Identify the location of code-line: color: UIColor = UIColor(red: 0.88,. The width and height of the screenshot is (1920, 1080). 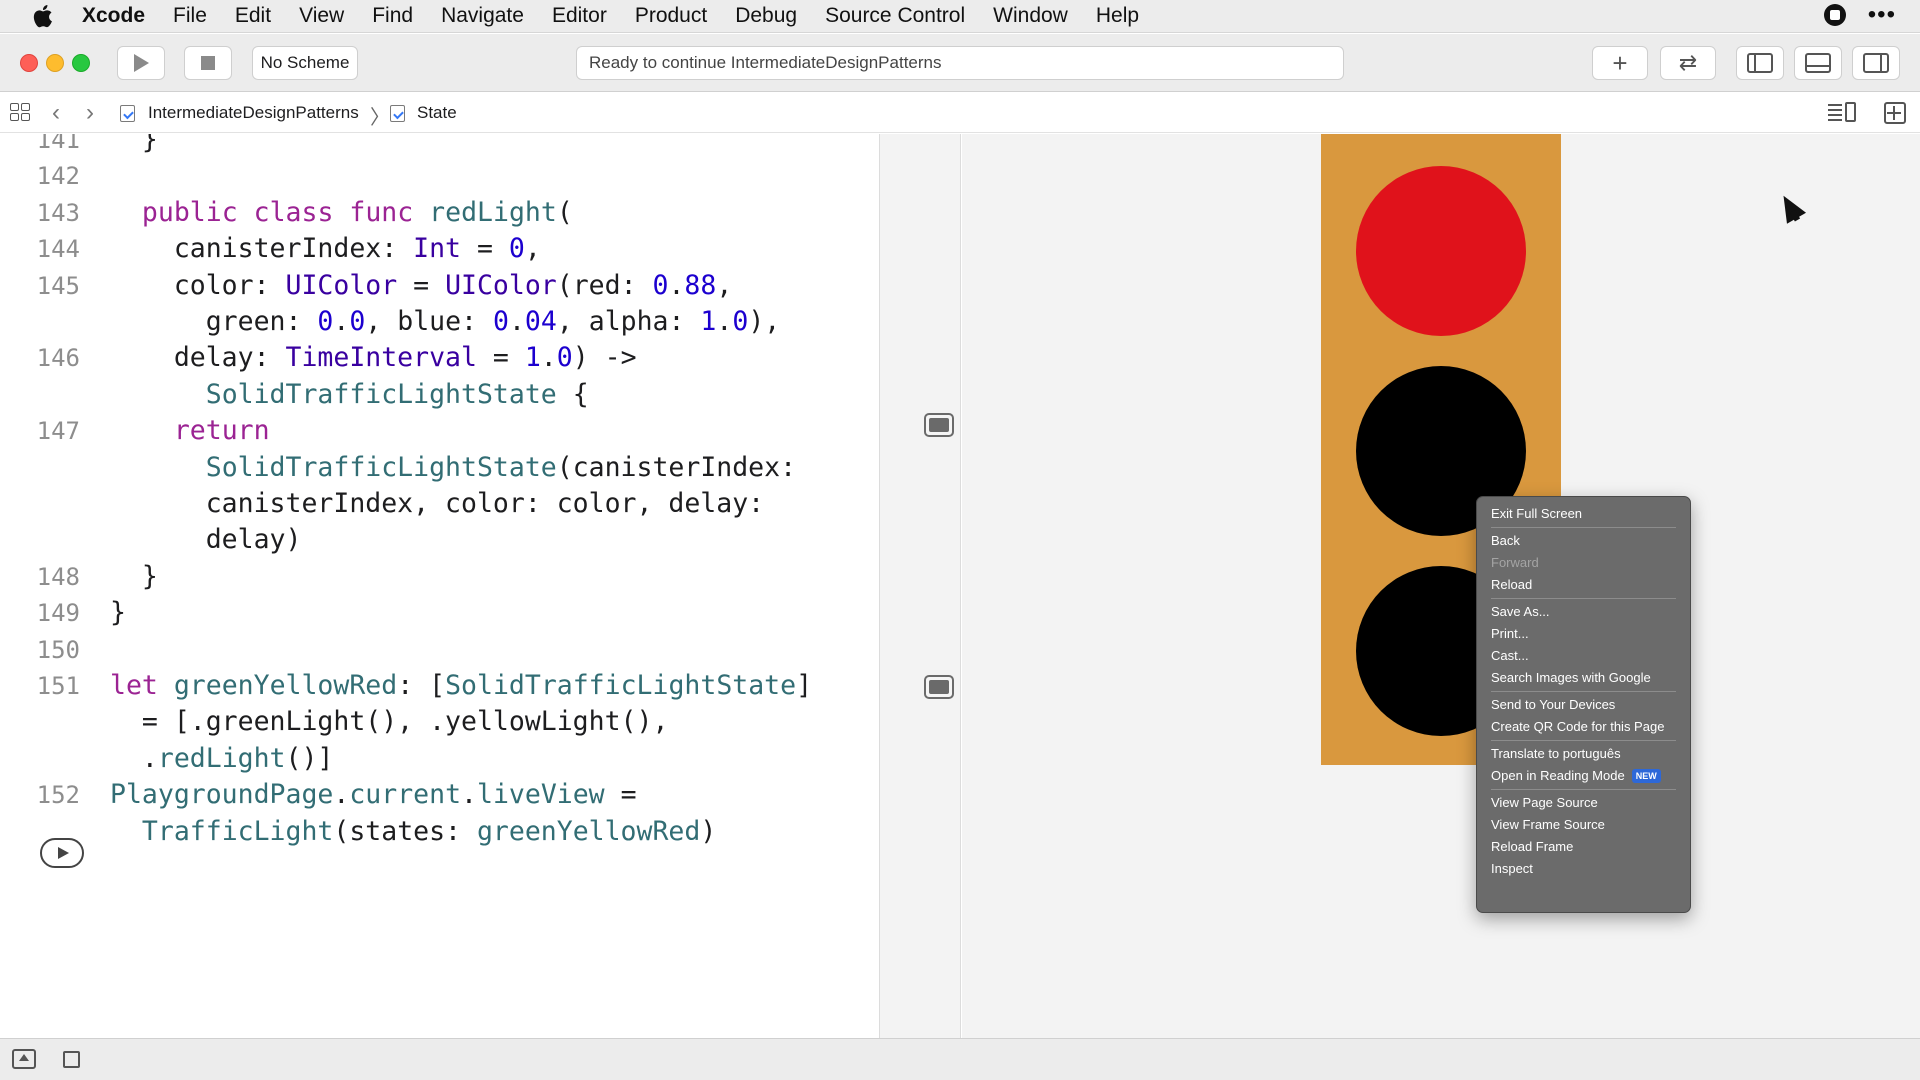
(421, 286).